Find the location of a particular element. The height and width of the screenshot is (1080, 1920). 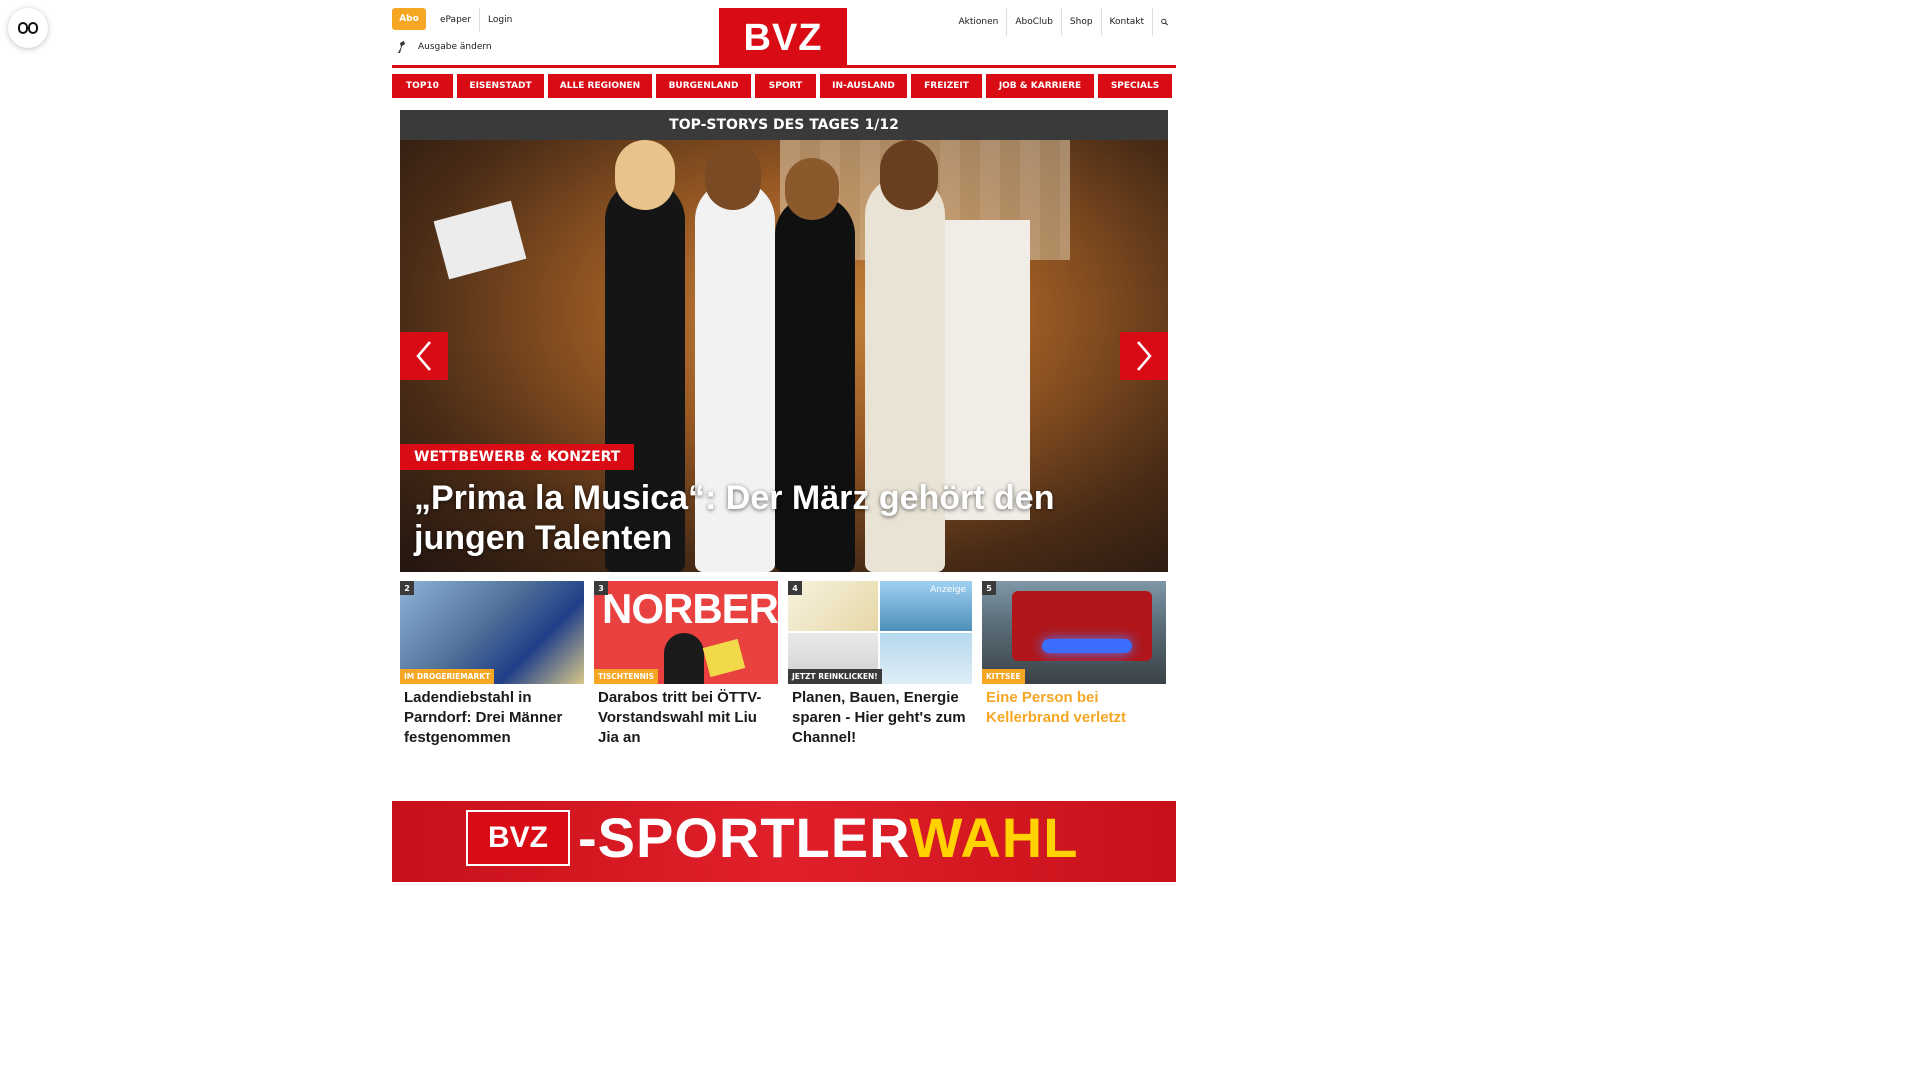

nav-item-top10: TOP10 is located at coordinates (422, 86).